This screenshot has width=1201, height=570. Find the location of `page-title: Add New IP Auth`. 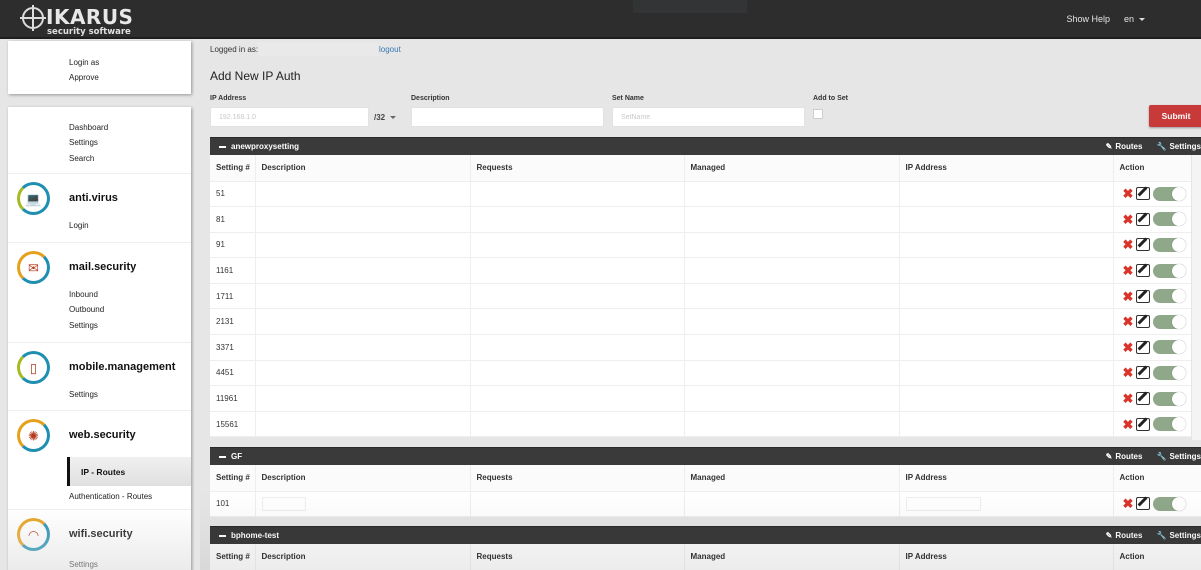

page-title: Add New IP Auth is located at coordinates (255, 76).